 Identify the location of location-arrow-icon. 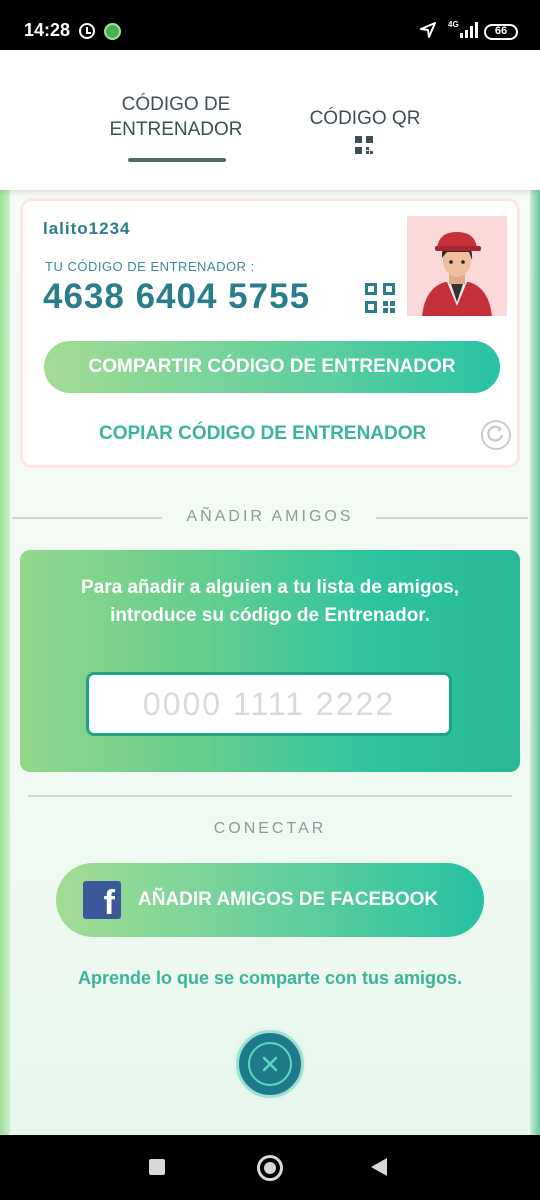
(428, 30).